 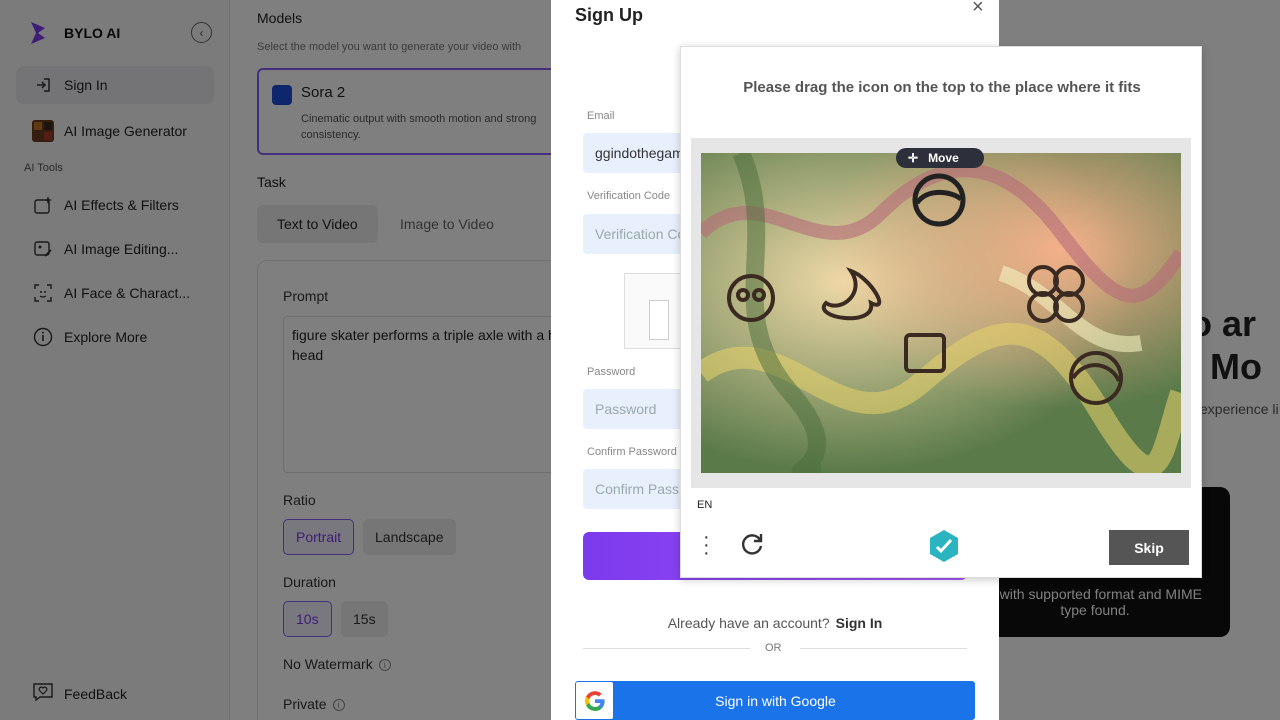 What do you see at coordinates (943, 158) in the screenshot?
I see `move-label: Move` at bounding box center [943, 158].